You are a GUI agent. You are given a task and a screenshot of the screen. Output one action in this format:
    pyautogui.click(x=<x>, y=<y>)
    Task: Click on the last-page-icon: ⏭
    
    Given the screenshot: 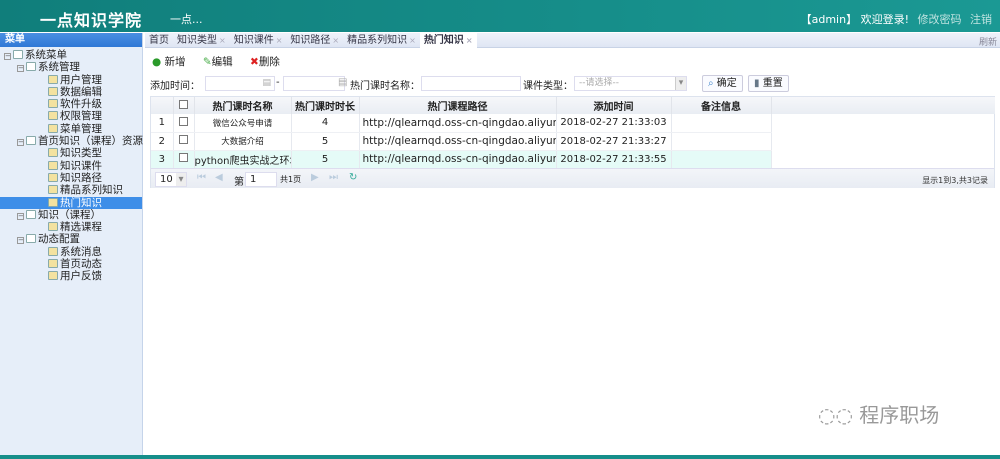 What is the action you would take?
    pyautogui.click(x=333, y=177)
    